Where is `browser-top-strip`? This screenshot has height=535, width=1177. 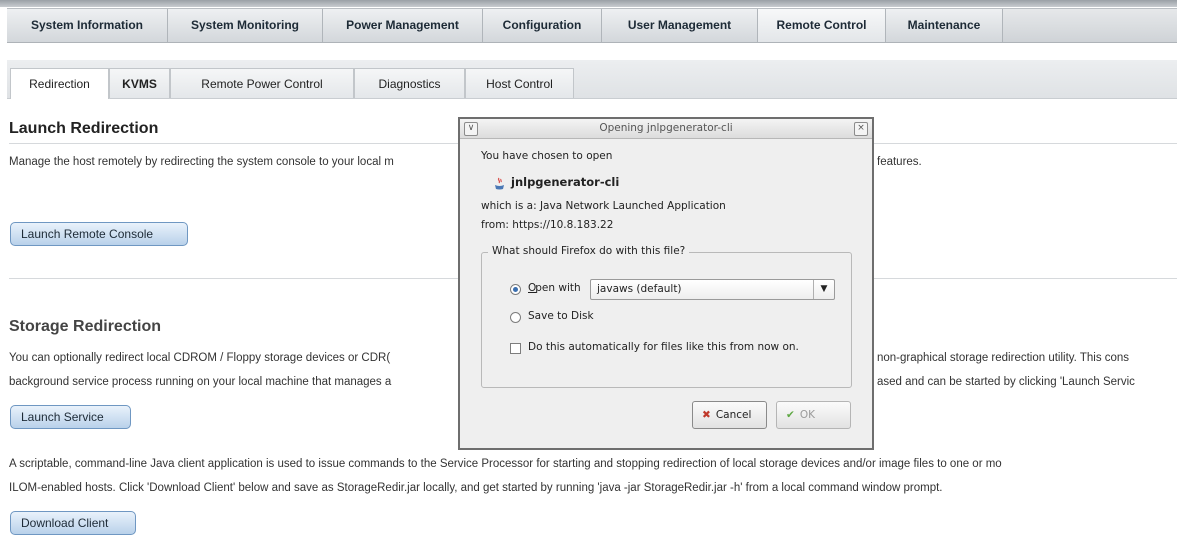
browser-top-strip is located at coordinates (588, 3).